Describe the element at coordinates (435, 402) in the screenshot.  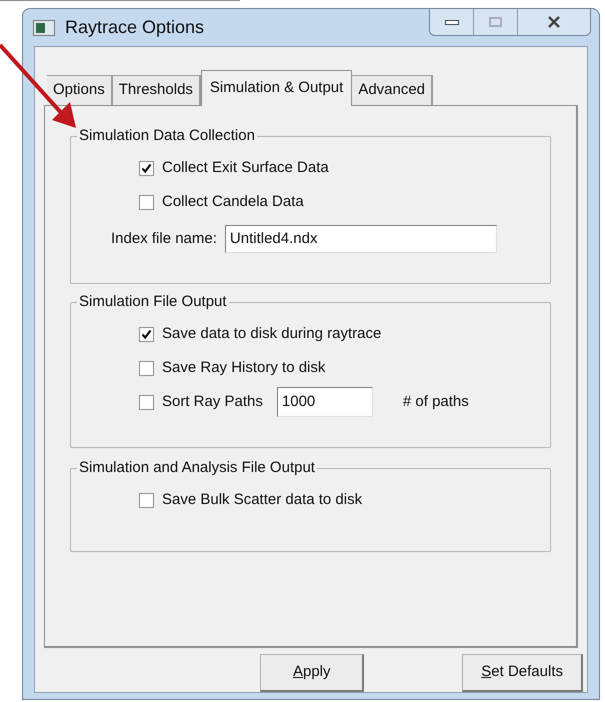
I see `field-suffix: # of paths` at that location.